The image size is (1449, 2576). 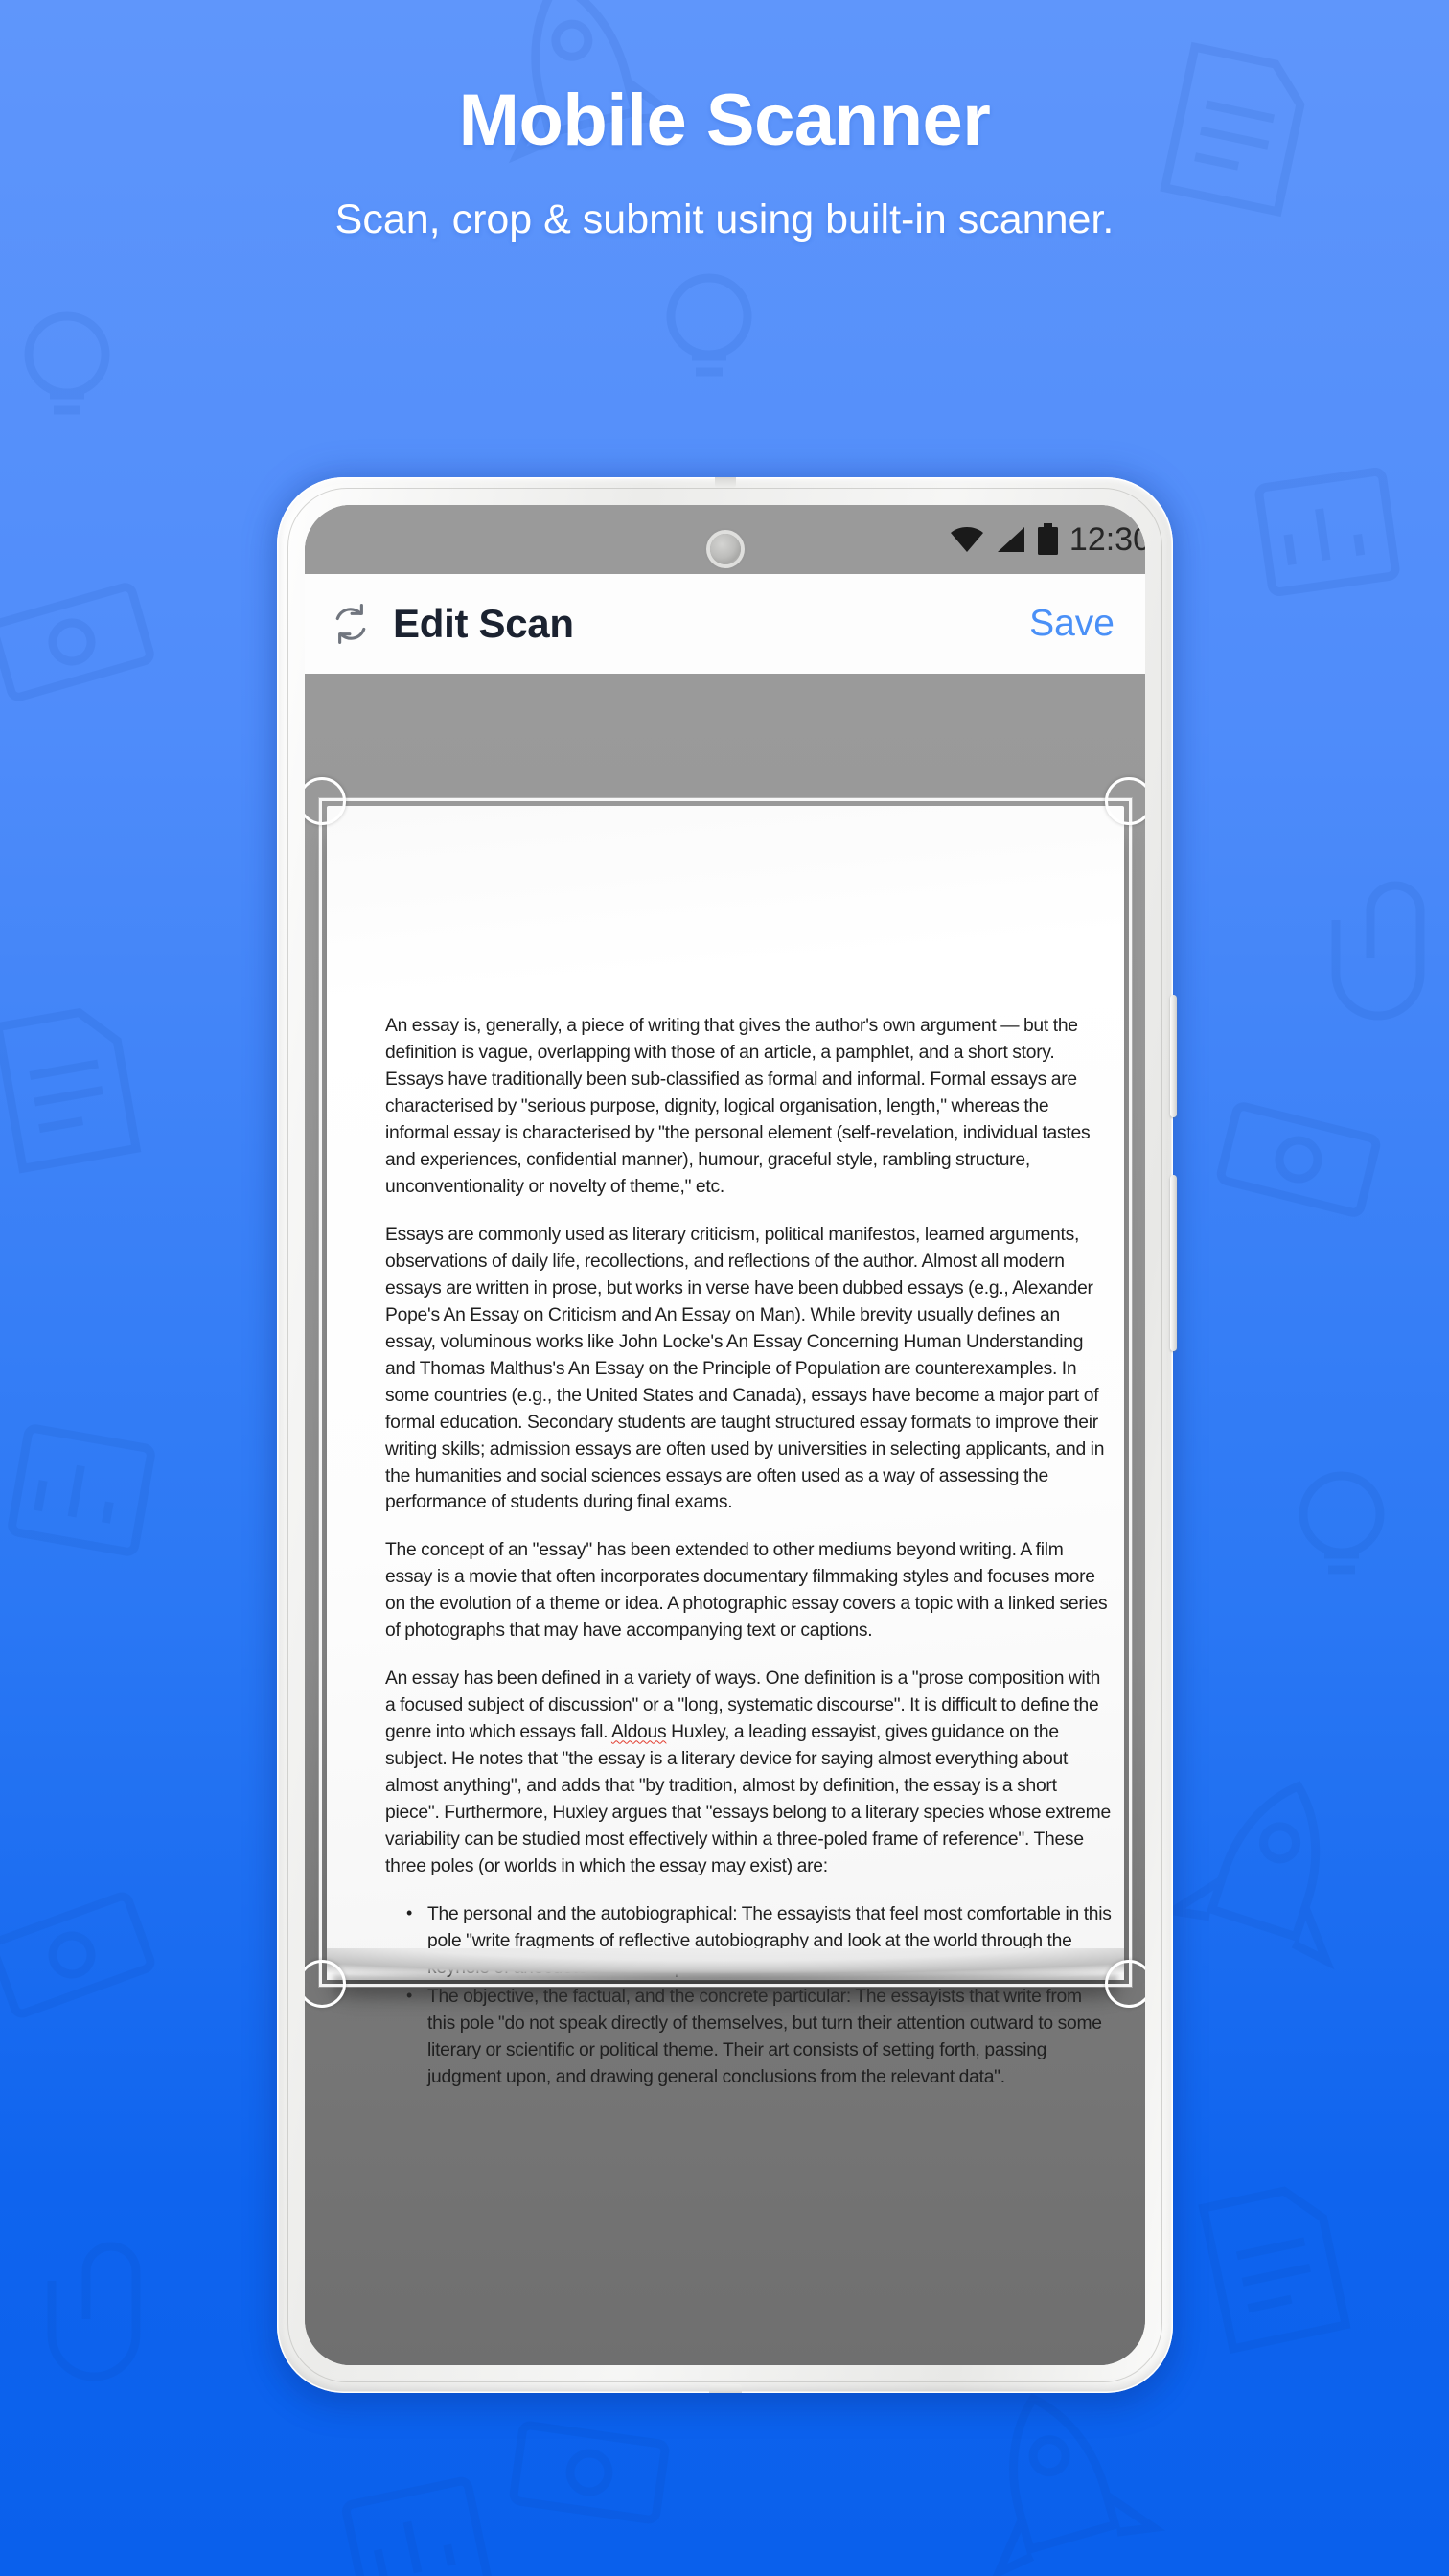 What do you see at coordinates (725, 482) in the screenshot?
I see `earpiece-speaker` at bounding box center [725, 482].